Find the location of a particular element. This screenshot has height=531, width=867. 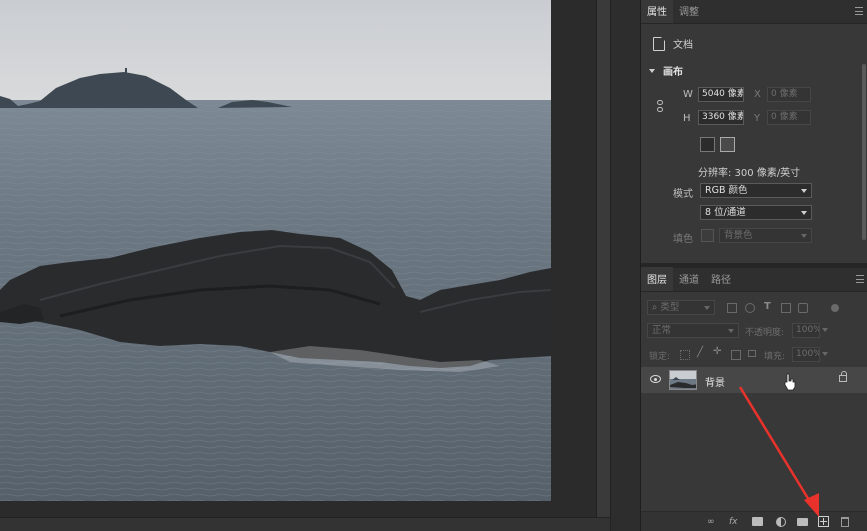

layer-name: 背景 is located at coordinates (715, 381).